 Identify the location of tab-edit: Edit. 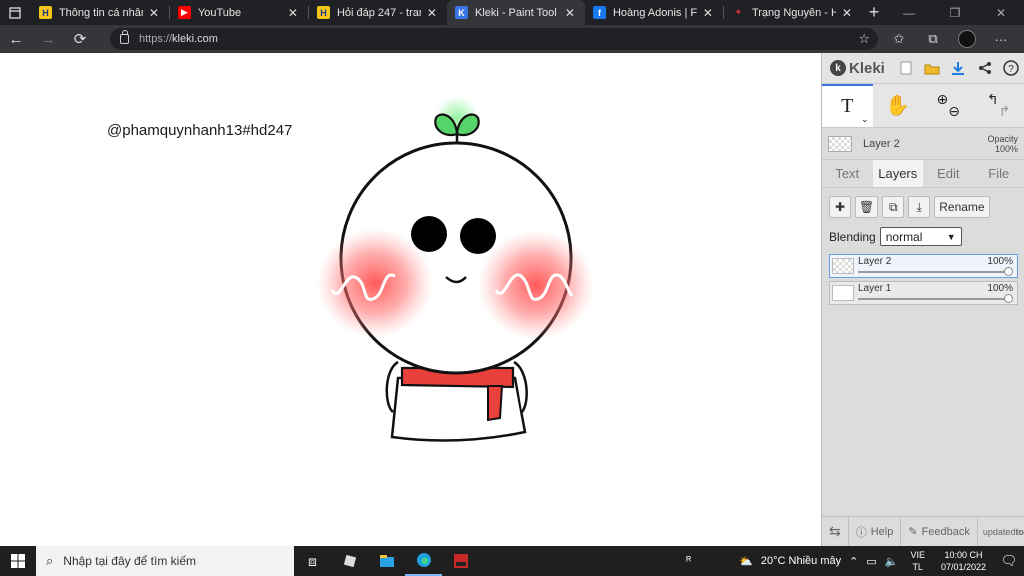
(948, 173).